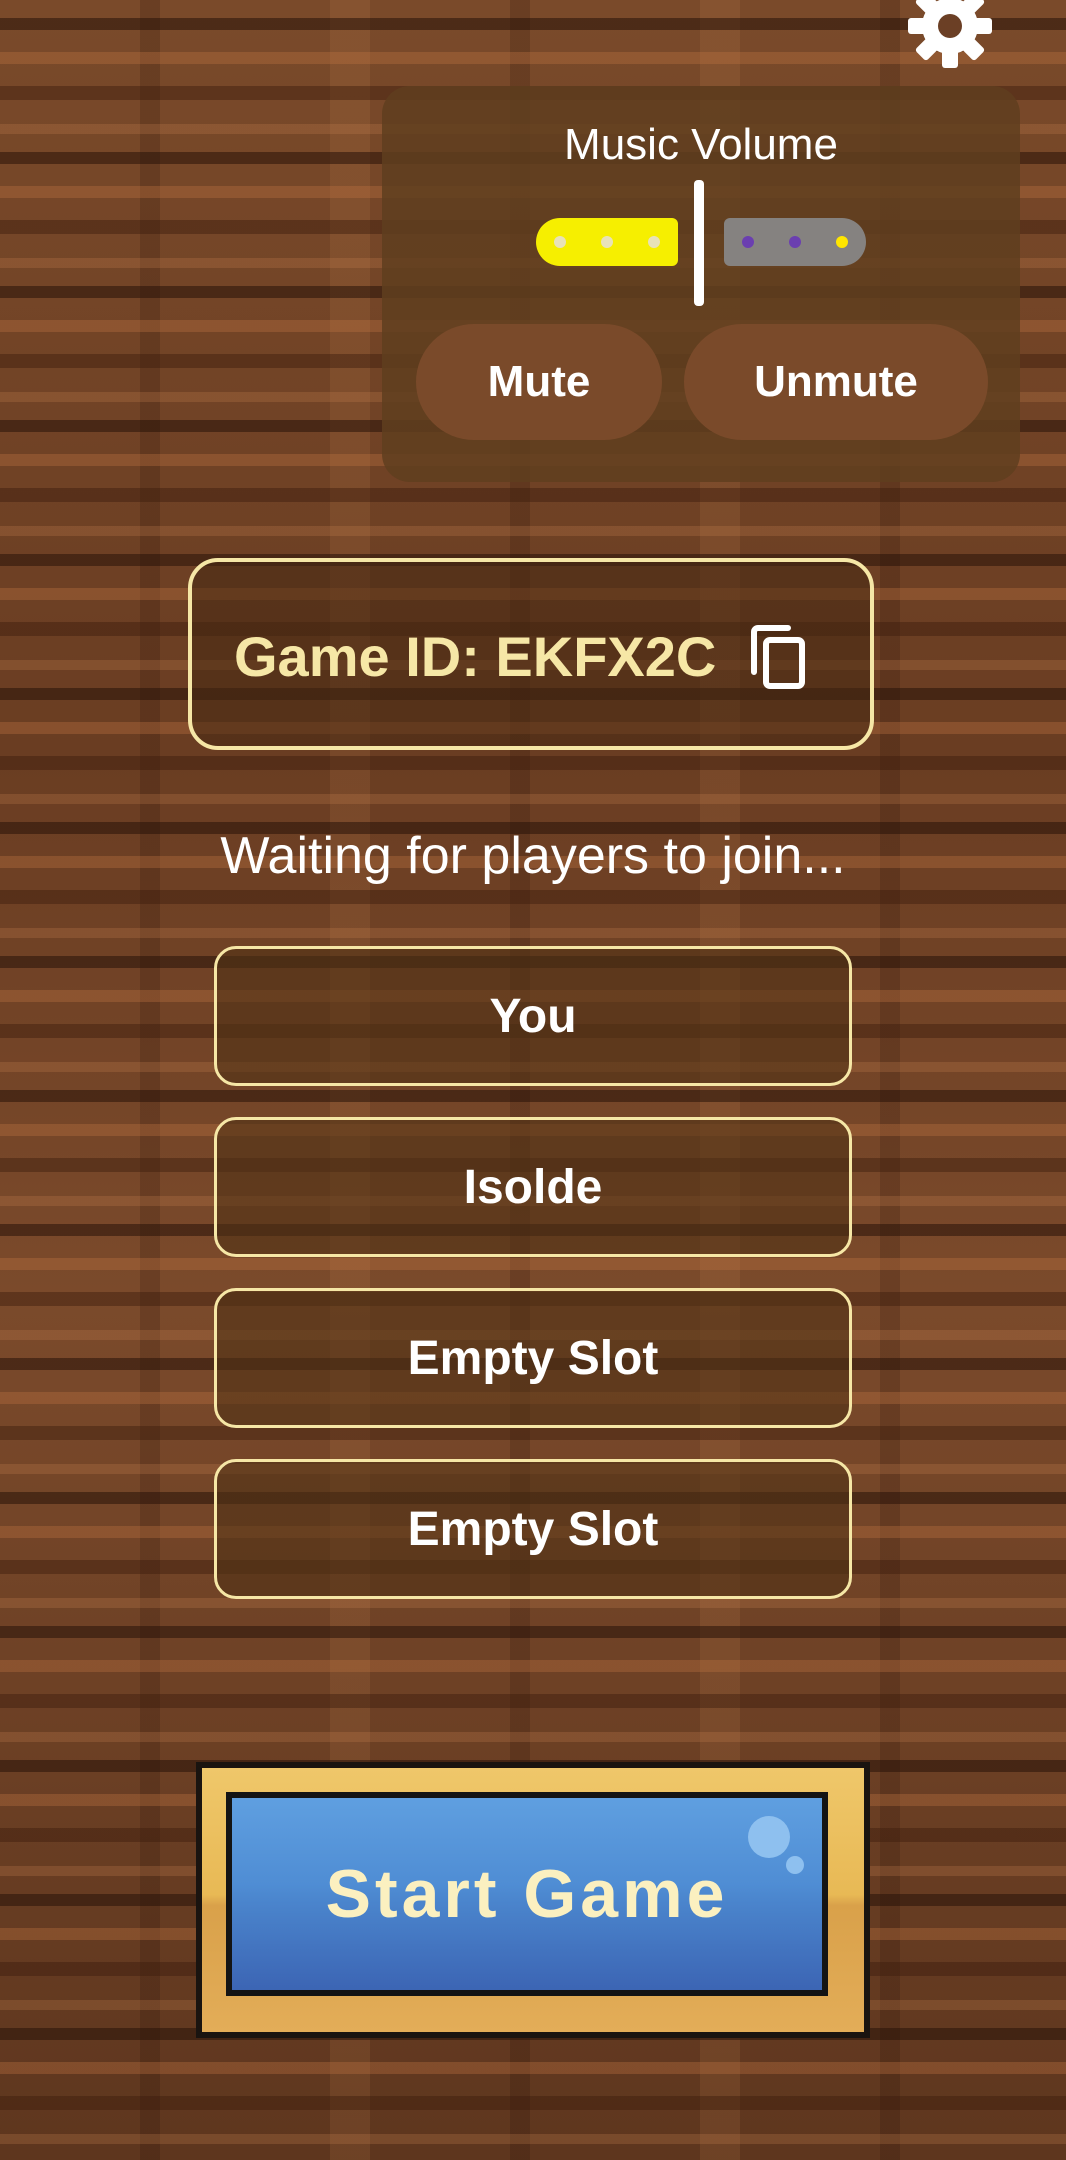 This screenshot has height=2160, width=1066. Describe the element at coordinates (701, 144) in the screenshot. I see `music-volume-title: Music Volume` at that location.